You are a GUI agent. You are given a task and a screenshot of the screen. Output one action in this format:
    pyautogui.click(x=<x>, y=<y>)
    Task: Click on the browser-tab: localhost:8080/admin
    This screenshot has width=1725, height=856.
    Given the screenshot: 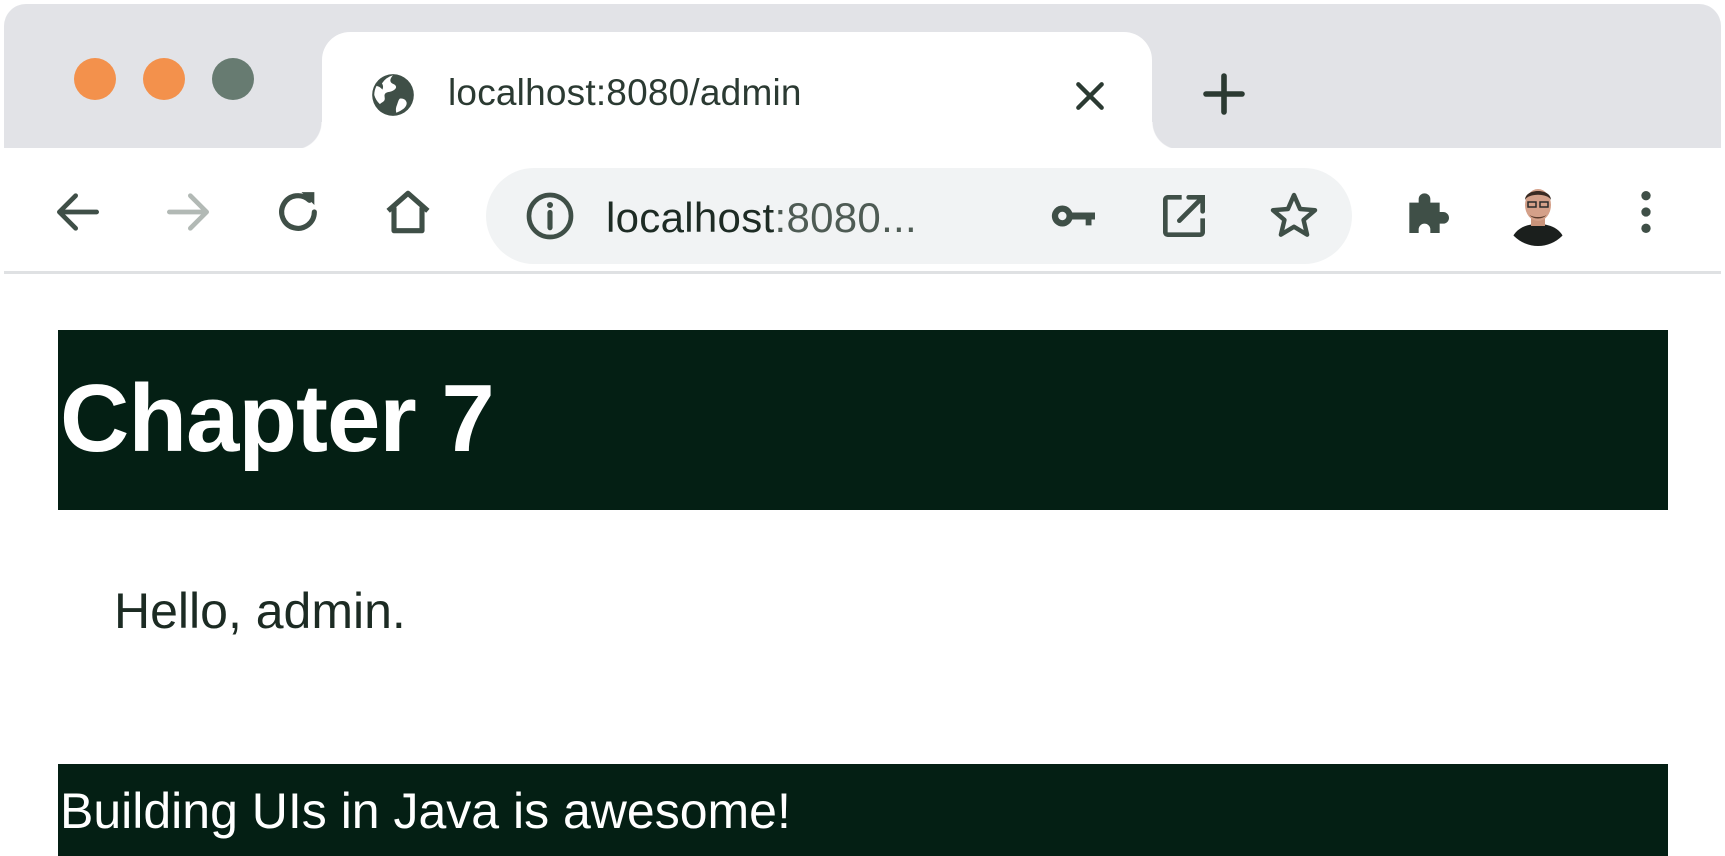 What is the action you would take?
    pyautogui.click(x=737, y=91)
    